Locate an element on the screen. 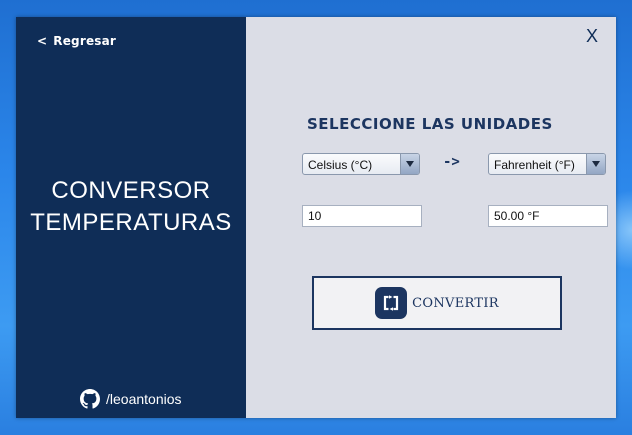  convert-button-label: CONVERTIR is located at coordinates (455, 303).